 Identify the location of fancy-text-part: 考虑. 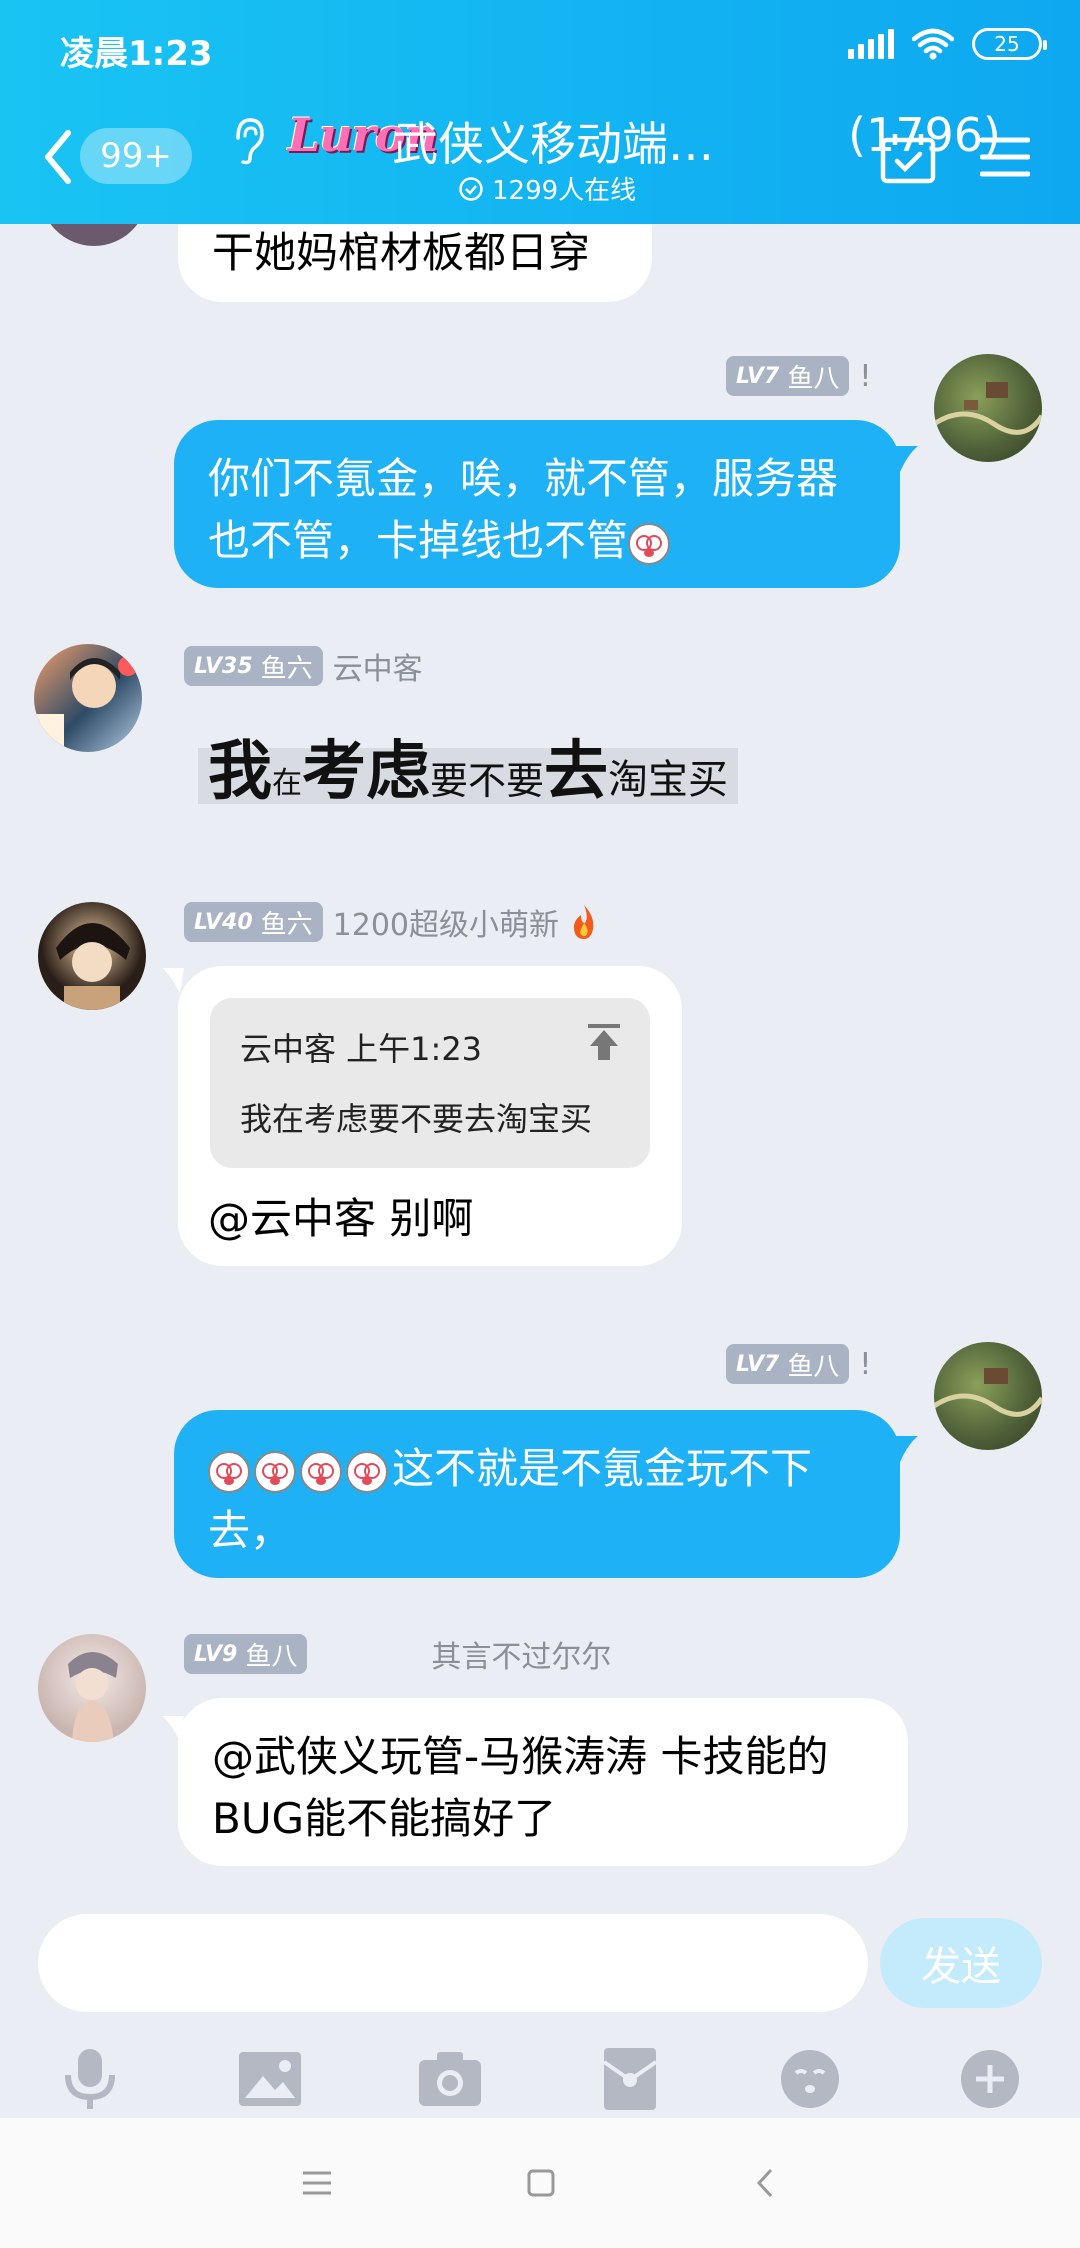
(366, 772).